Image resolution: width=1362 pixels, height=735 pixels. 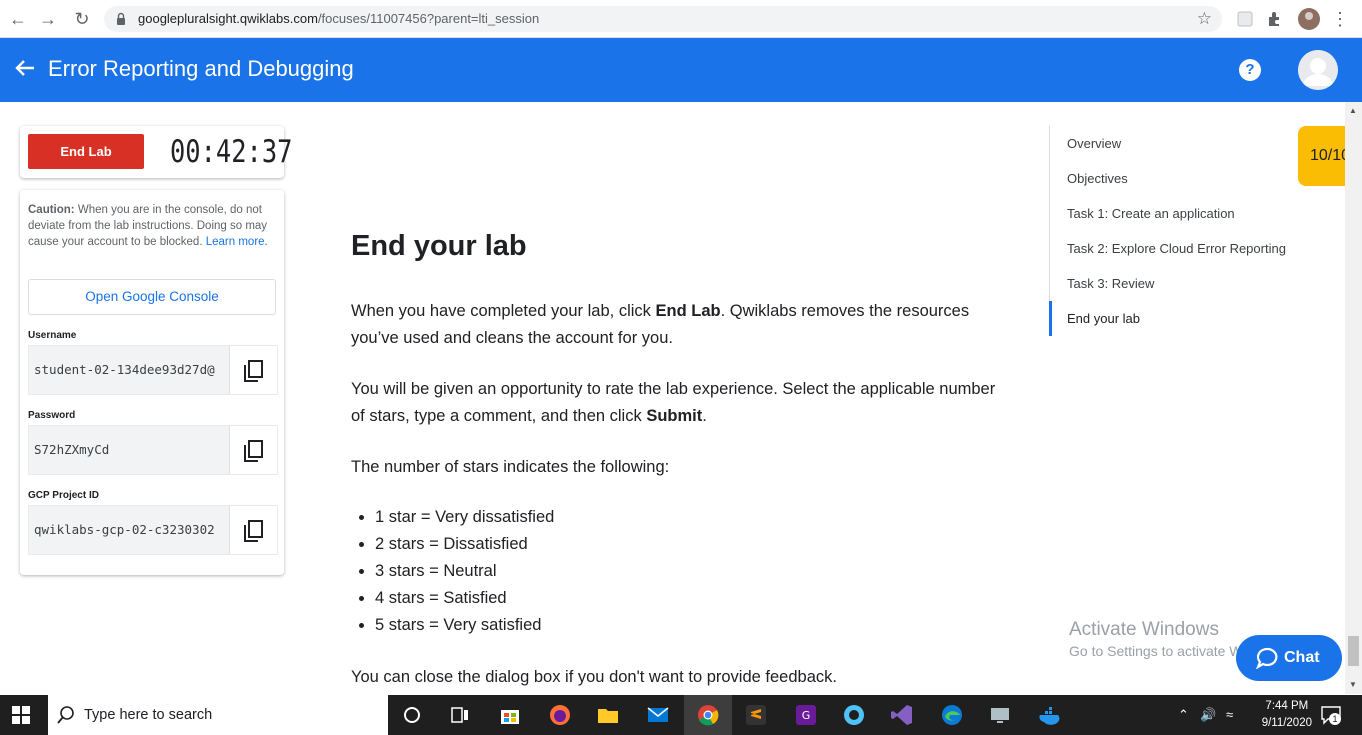 What do you see at coordinates (1000, 715) in the screenshot?
I see `remote-desktop-icon` at bounding box center [1000, 715].